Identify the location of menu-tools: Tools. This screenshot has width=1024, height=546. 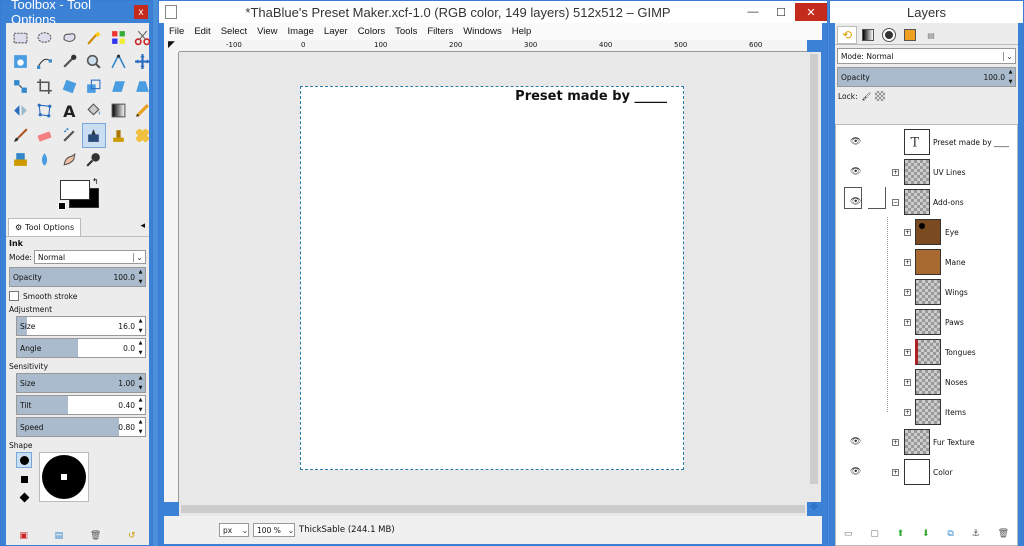
(406, 31).